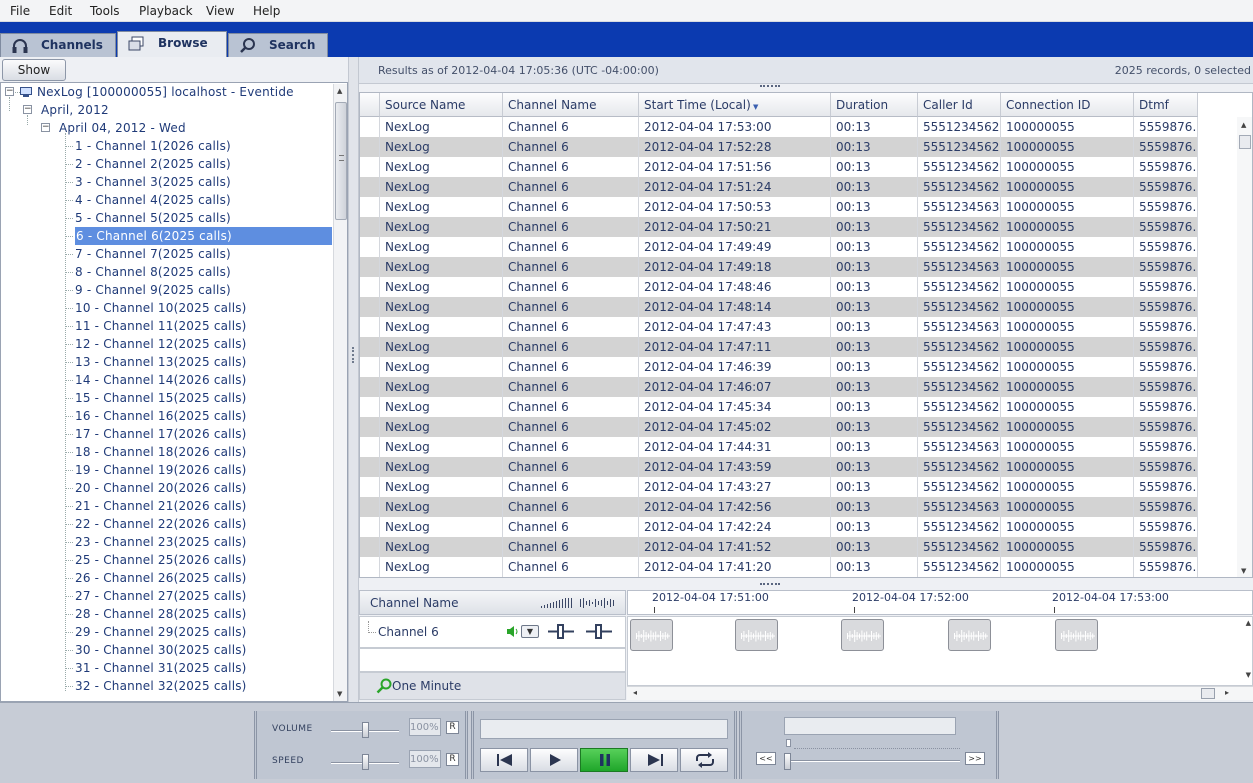 This screenshot has height=783, width=1253. What do you see at coordinates (161, 668) in the screenshot?
I see `tree-channel-node: 31 - Channel 31(2025 calls)` at bounding box center [161, 668].